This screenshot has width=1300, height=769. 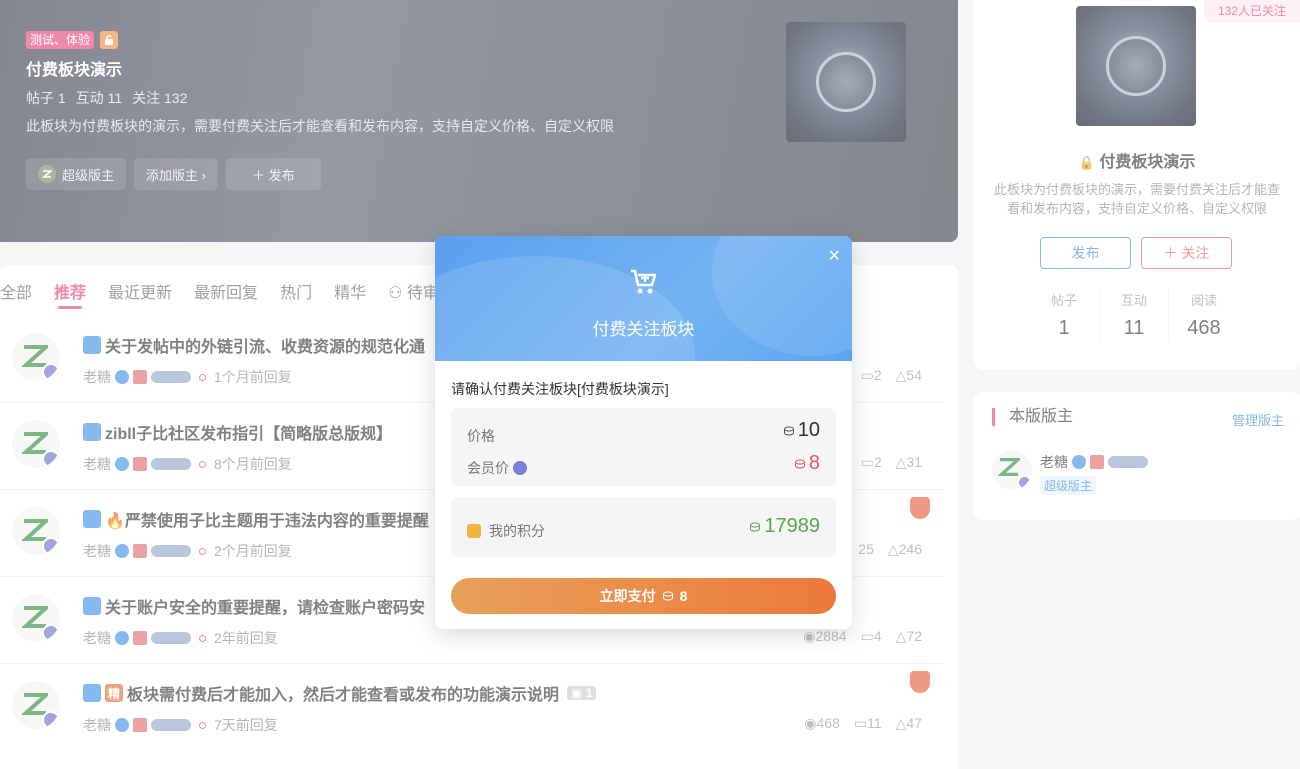 What do you see at coordinates (517, 531) in the screenshot?
I see `points-label-text: 我的积分` at bounding box center [517, 531].